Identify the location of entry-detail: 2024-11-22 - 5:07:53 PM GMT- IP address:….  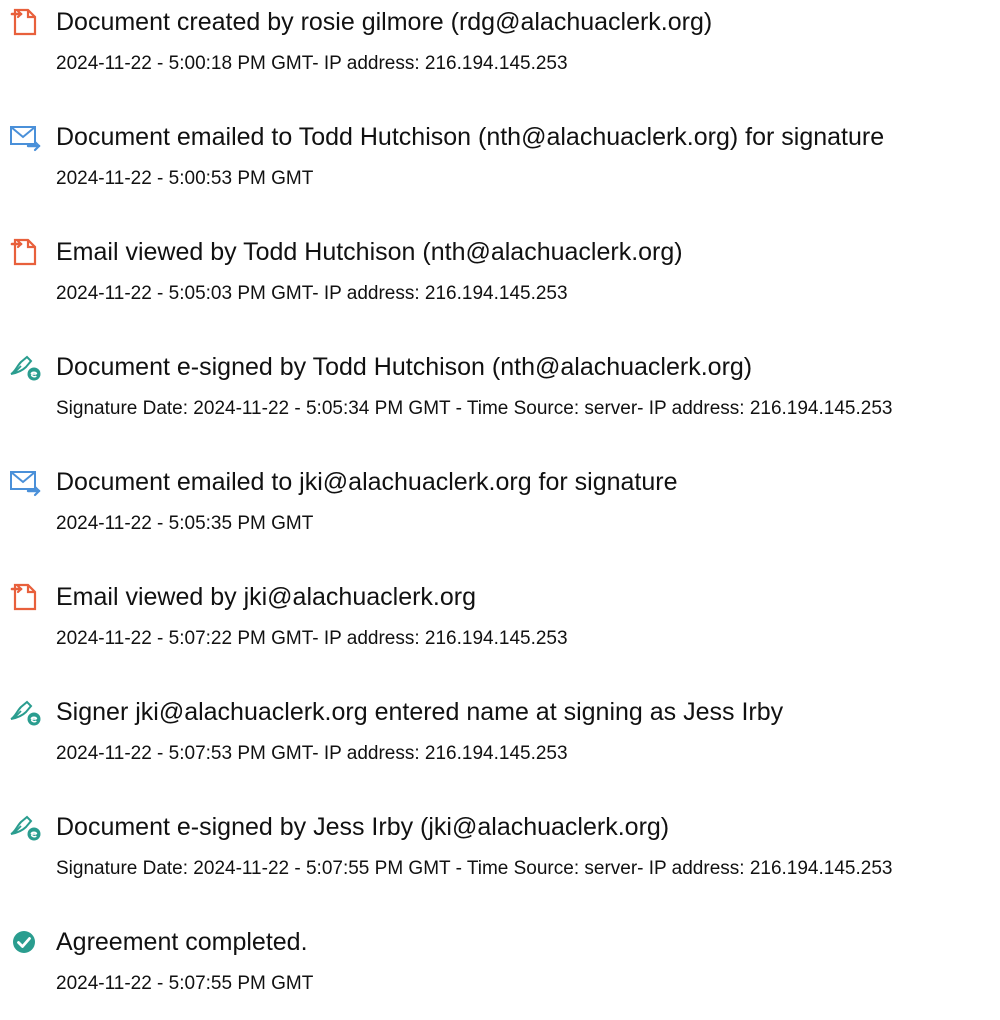
(312, 753).